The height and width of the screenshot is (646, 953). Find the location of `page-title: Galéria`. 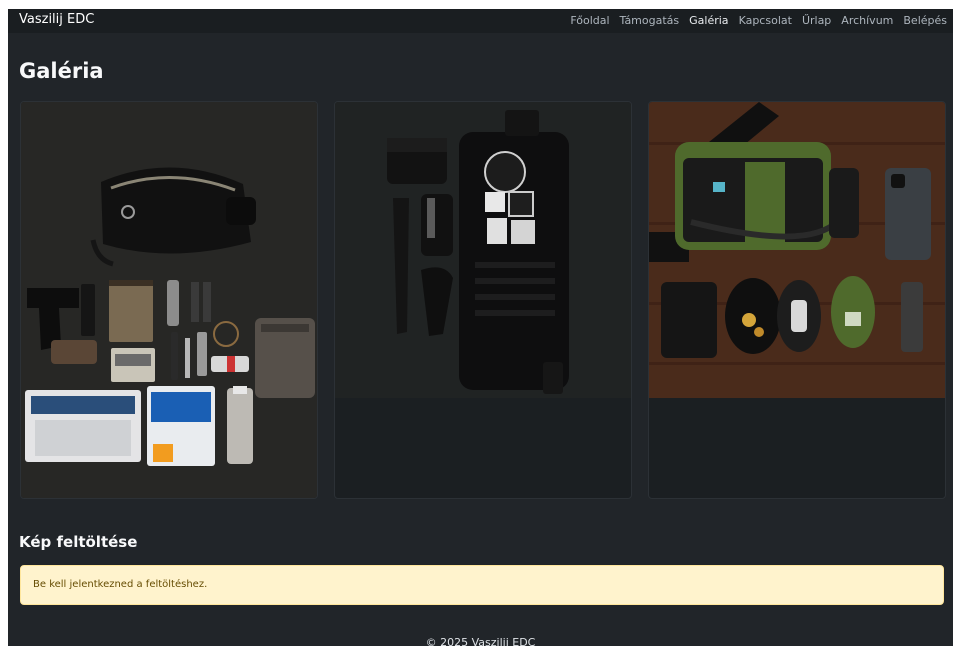

page-title: Galéria is located at coordinates (61, 71).